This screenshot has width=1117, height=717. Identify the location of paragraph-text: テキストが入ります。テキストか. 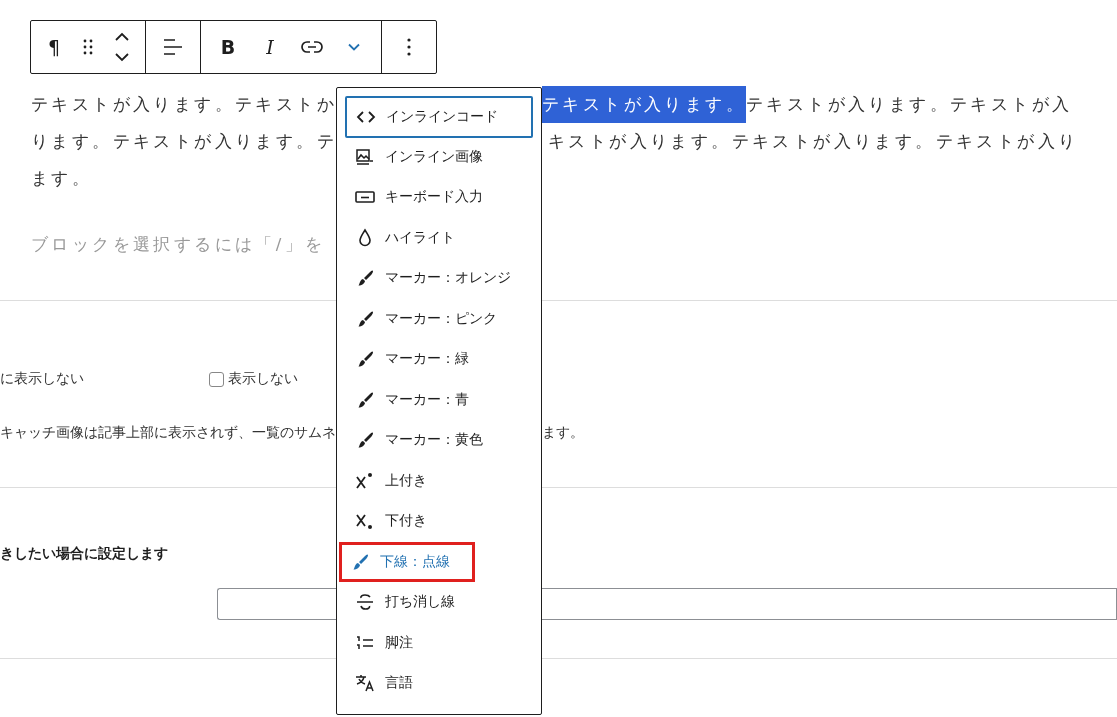
(183, 105).